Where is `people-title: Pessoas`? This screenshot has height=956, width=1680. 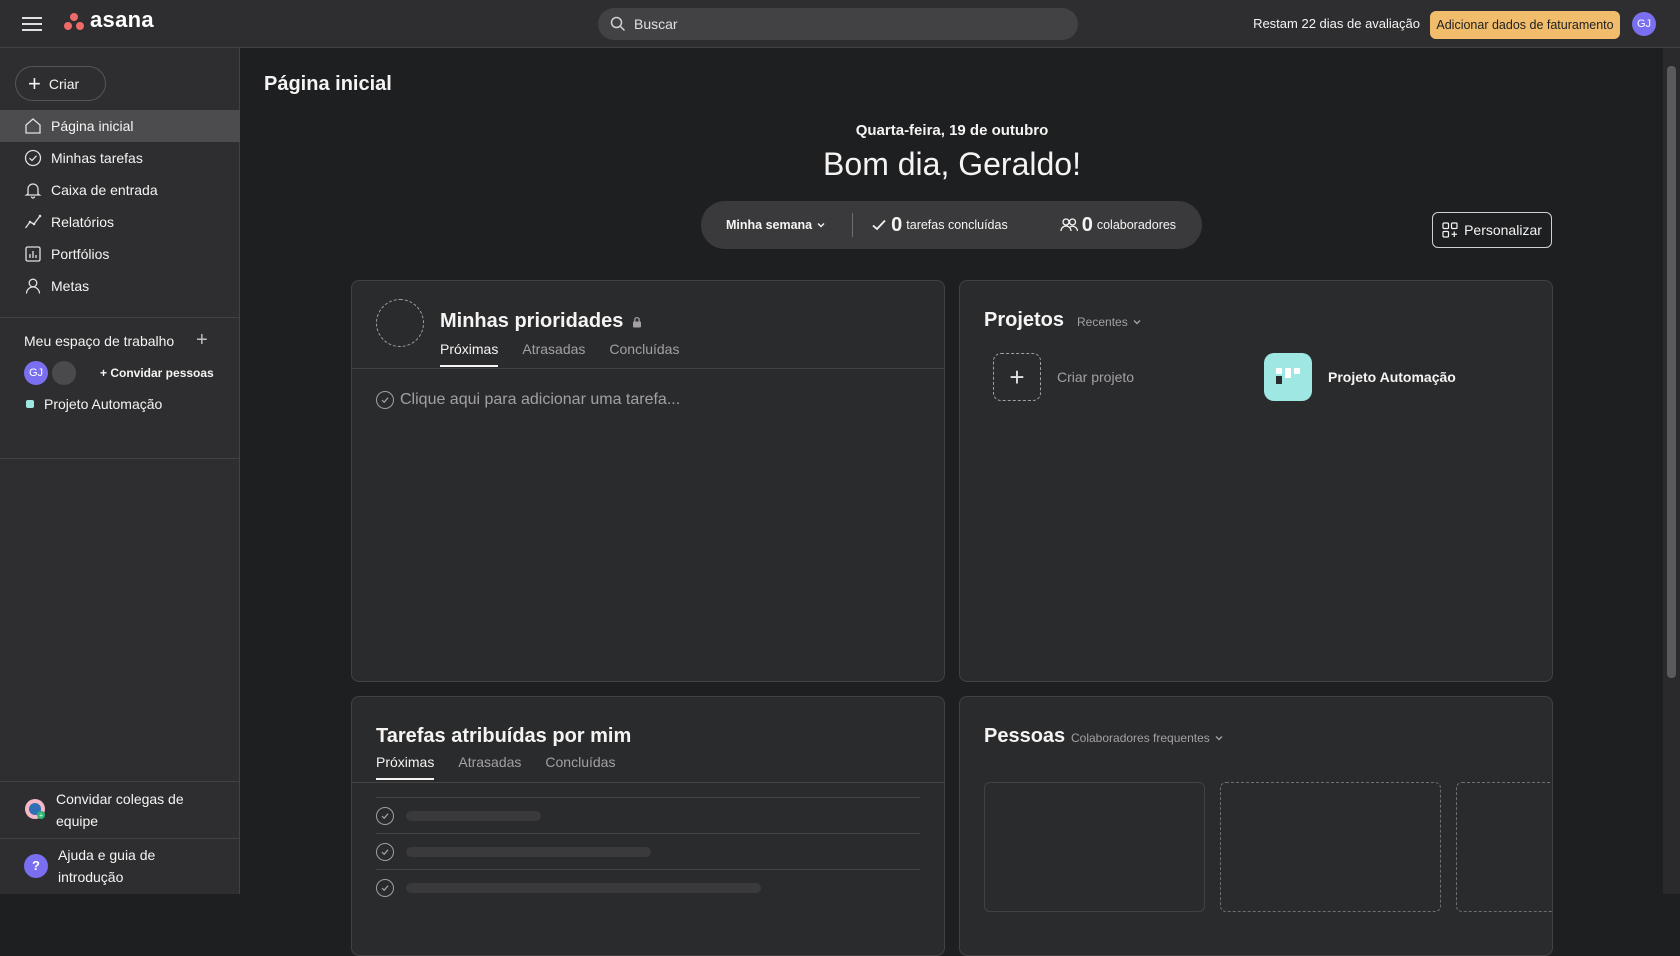
people-title: Pessoas is located at coordinates (1024, 736).